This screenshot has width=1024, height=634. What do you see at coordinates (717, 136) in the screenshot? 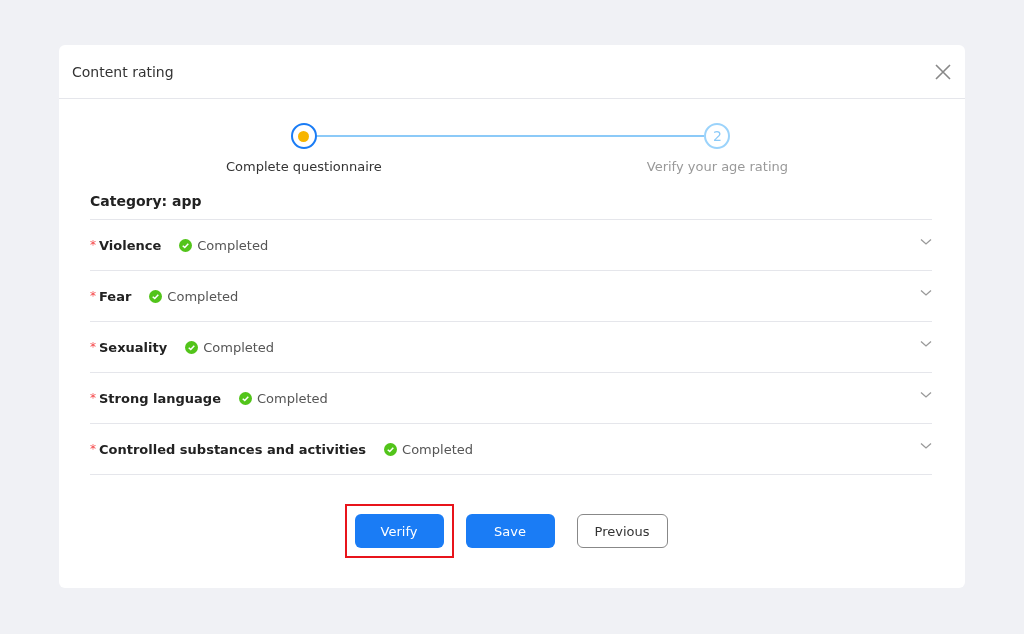
I see `step-indicator: 2` at bounding box center [717, 136].